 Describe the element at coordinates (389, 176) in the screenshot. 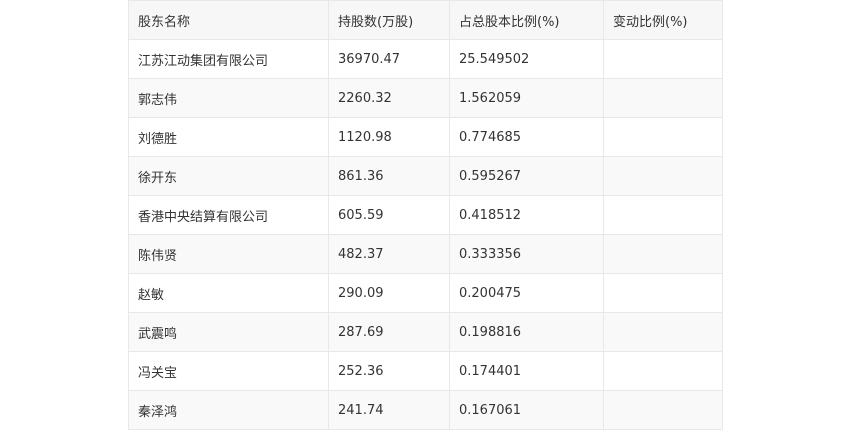

I see `cell-shares-held: 861.36` at that location.